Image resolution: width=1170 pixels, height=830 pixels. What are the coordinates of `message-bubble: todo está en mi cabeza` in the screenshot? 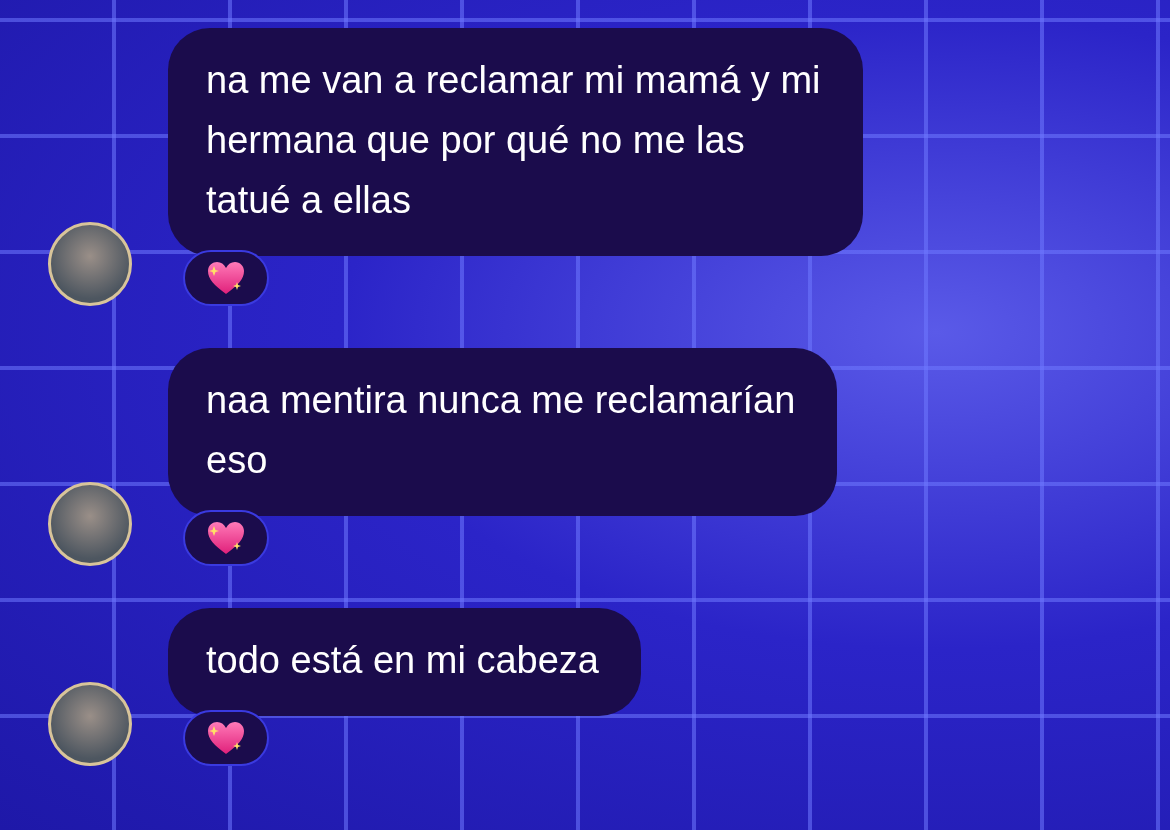 It's located at (404, 662).